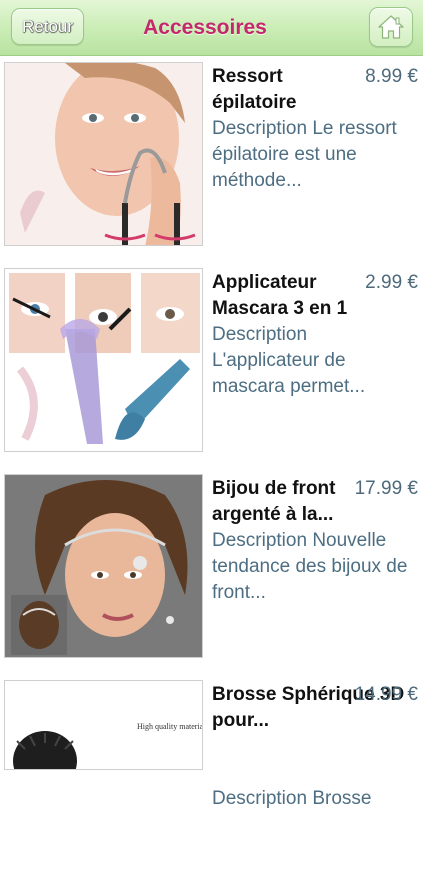 The width and height of the screenshot is (423, 880). I want to click on navigation-bar: Retour Accessoires, so click(211, 28).